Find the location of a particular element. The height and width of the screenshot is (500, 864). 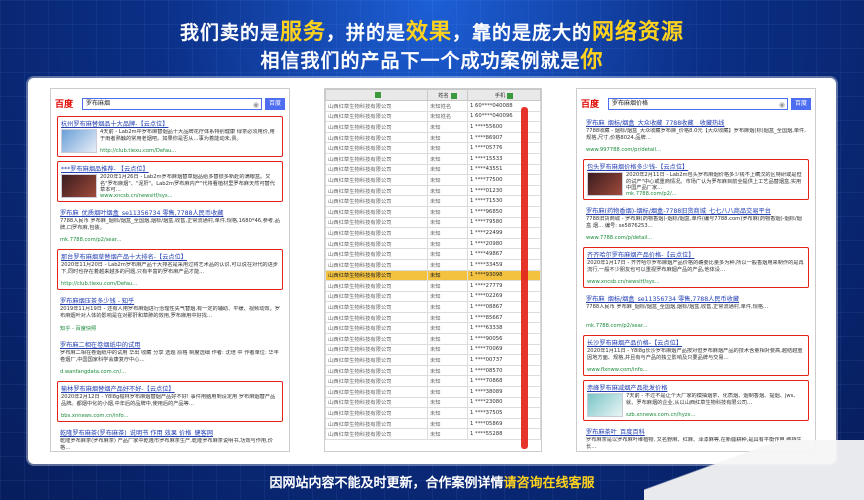

result-title-link: 长沙罗布麻烟产品价格-【云点位】 is located at coordinates (696, 342).